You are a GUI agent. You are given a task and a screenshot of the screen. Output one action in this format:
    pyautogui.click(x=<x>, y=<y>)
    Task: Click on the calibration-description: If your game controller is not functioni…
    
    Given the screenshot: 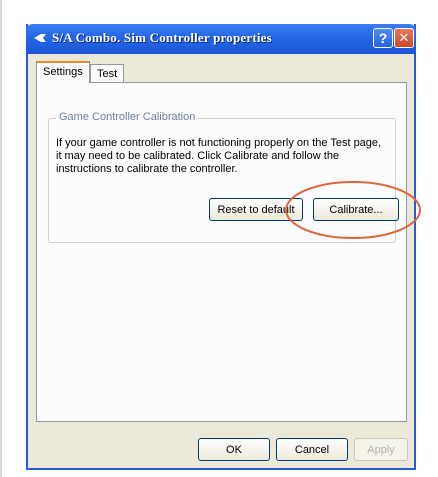 What is the action you would take?
    pyautogui.click(x=219, y=156)
    